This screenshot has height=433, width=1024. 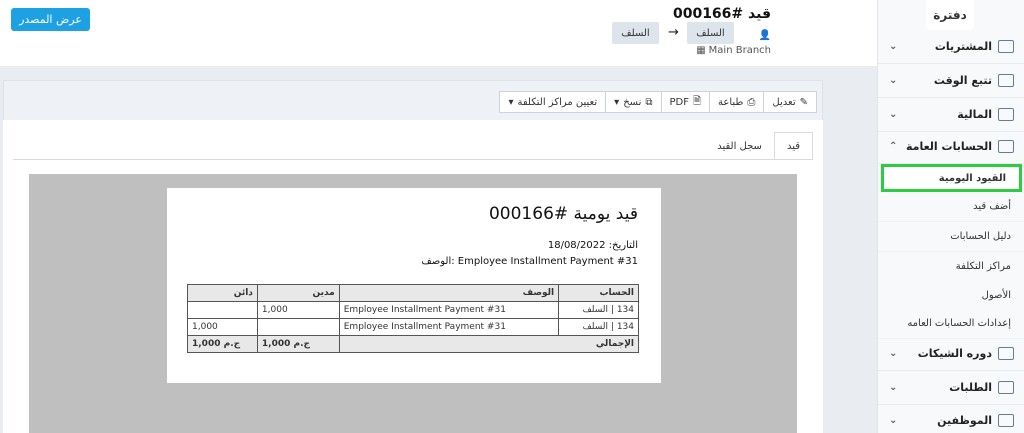 I want to click on sidebar-subitem-accounts-settings: إعدادات الحسابات العامه, so click(x=951, y=324).